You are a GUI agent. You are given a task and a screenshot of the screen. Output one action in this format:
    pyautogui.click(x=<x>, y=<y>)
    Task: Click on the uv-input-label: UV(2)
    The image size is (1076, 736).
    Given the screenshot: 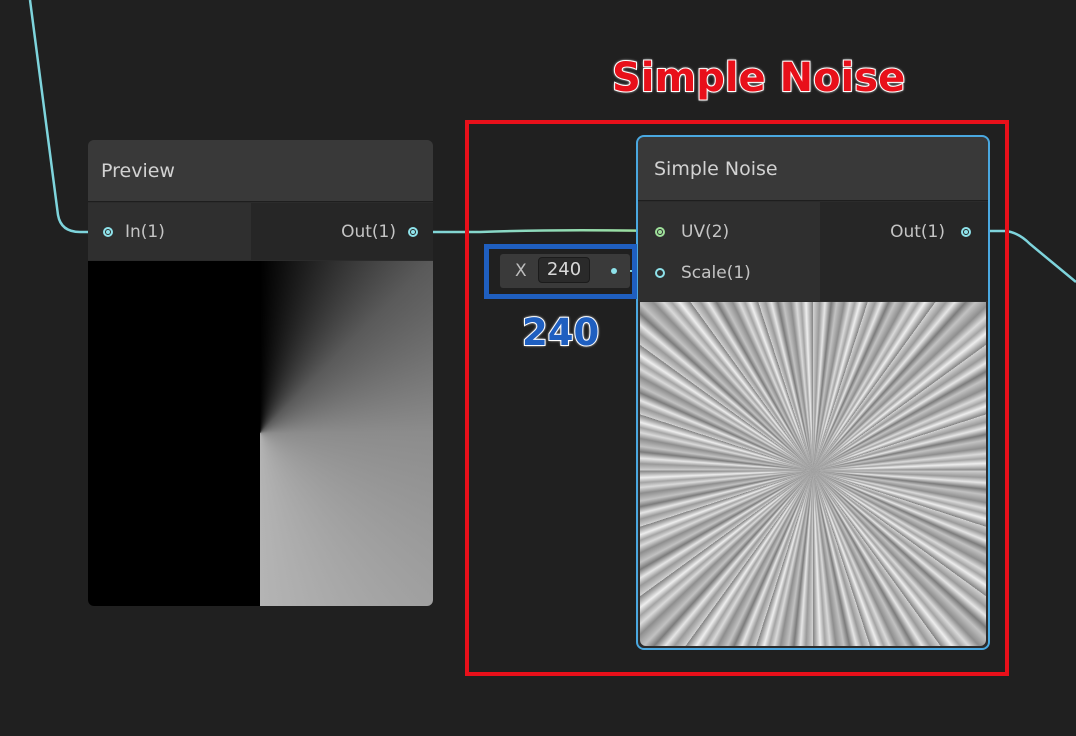 What is the action you would take?
    pyautogui.click(x=705, y=232)
    